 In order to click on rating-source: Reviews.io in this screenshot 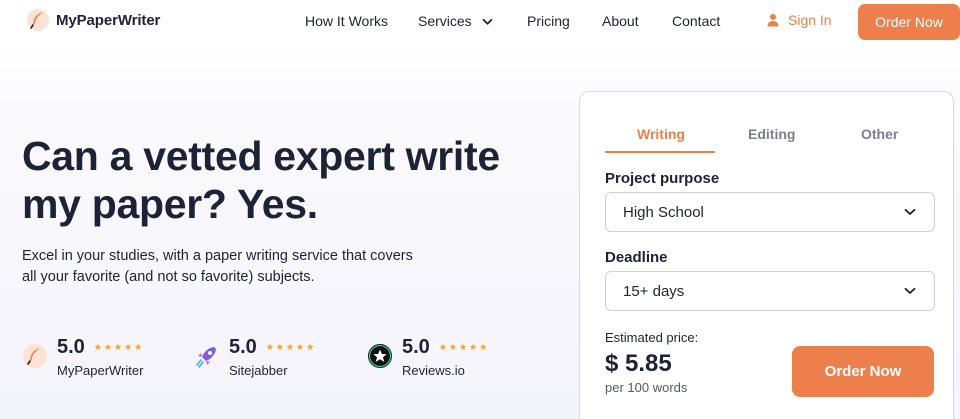, I will do `click(433, 370)`.